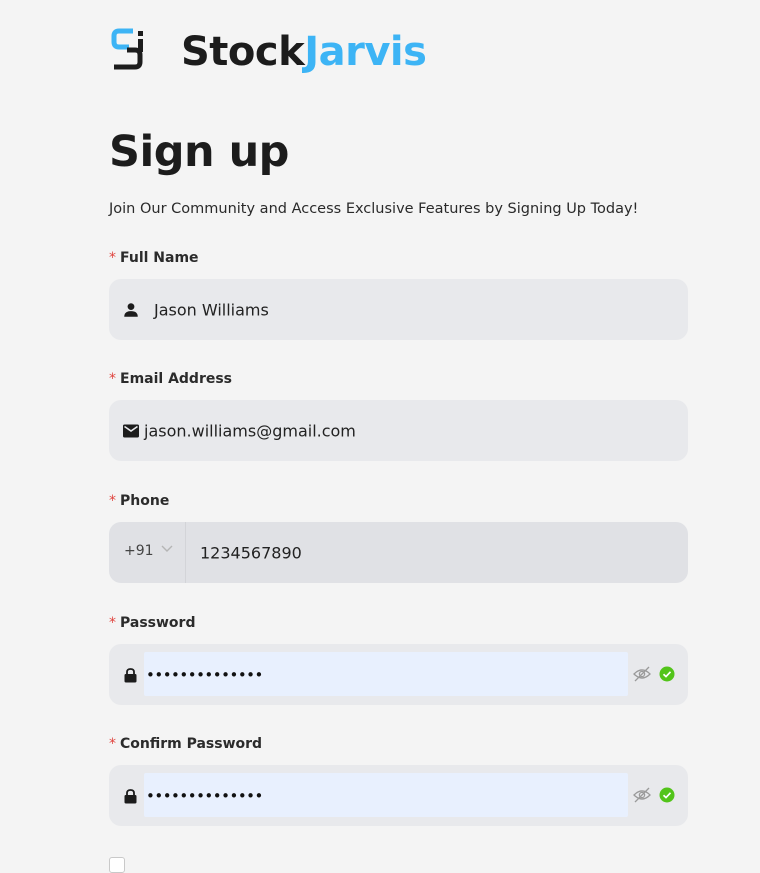  Describe the element at coordinates (211, 309) in the screenshot. I see `full-name-input: Jason Williams` at that location.